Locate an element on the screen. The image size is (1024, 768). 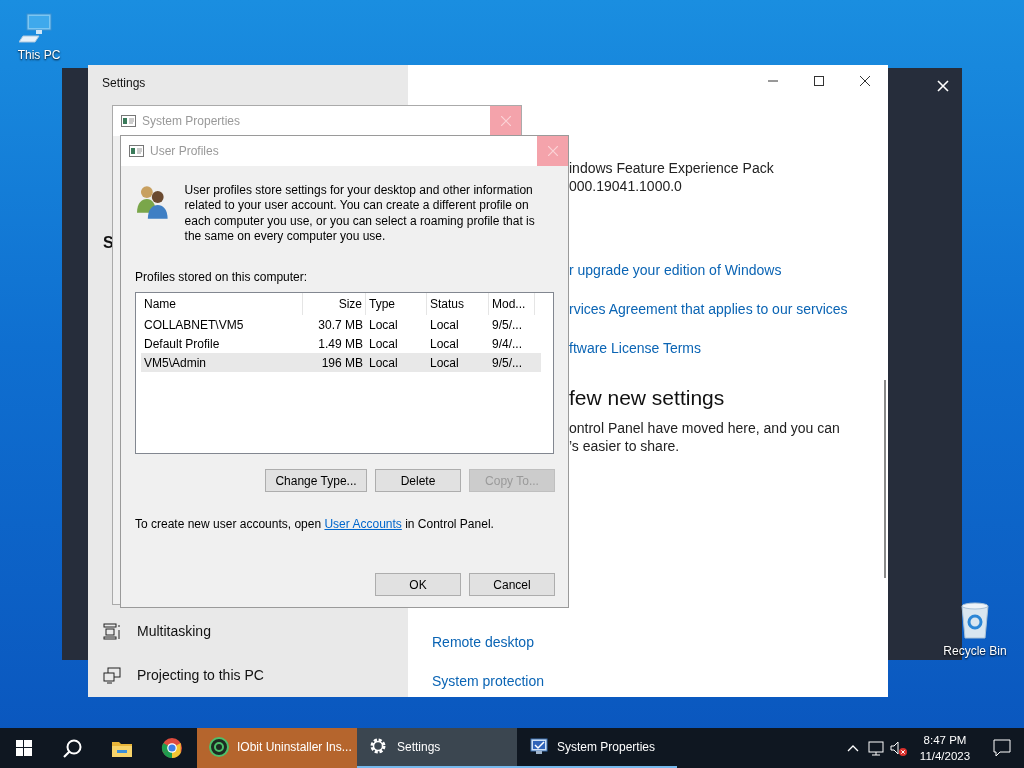
recycle-bin-icon is located at coordinates (975, 621).